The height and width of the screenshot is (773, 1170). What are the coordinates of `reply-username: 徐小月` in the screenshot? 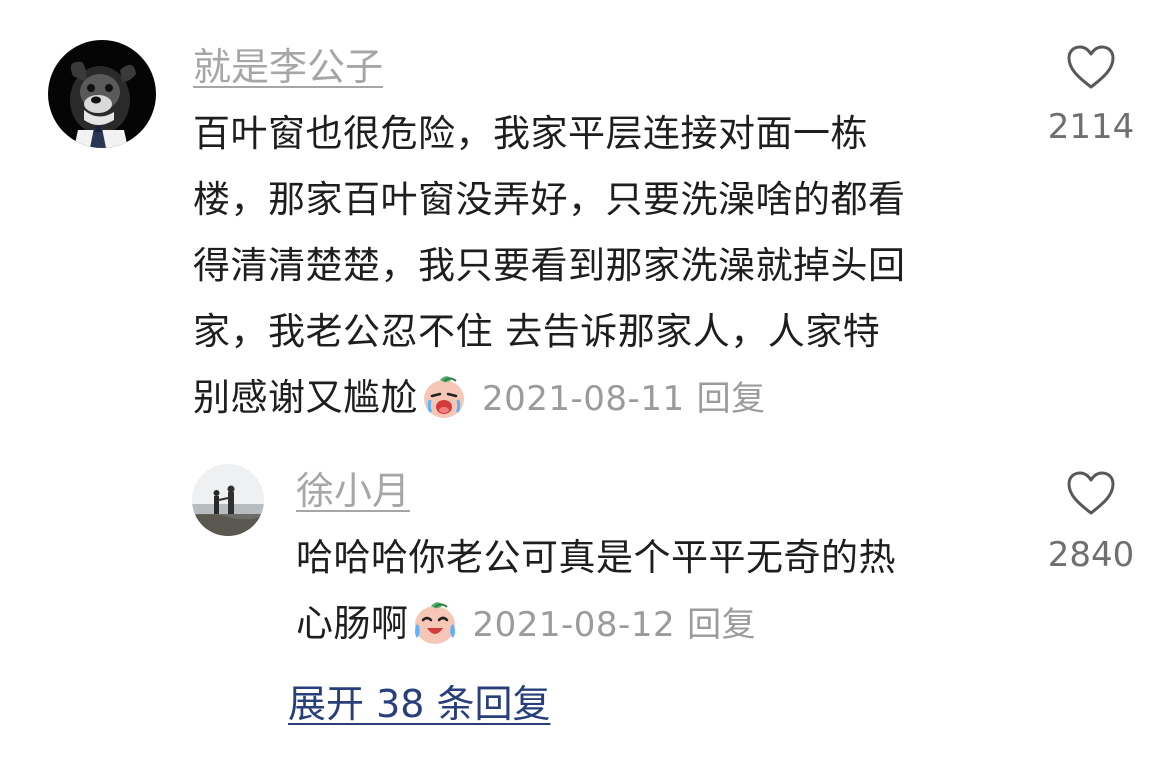 It's located at (353, 491).